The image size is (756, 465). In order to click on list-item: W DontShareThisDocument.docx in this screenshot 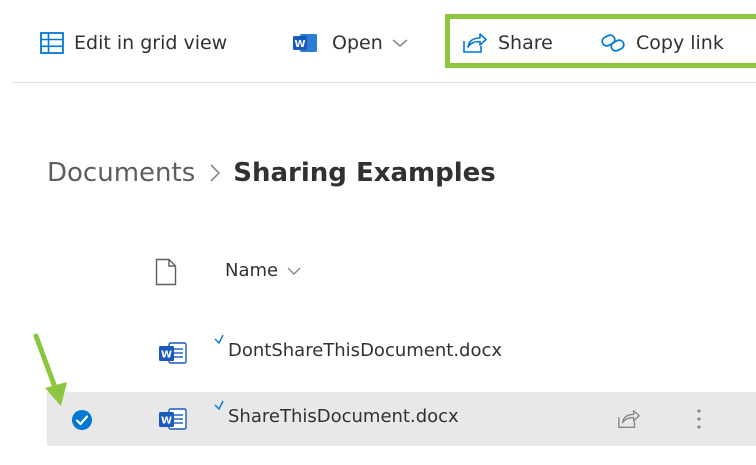, I will do `click(401, 354)`.